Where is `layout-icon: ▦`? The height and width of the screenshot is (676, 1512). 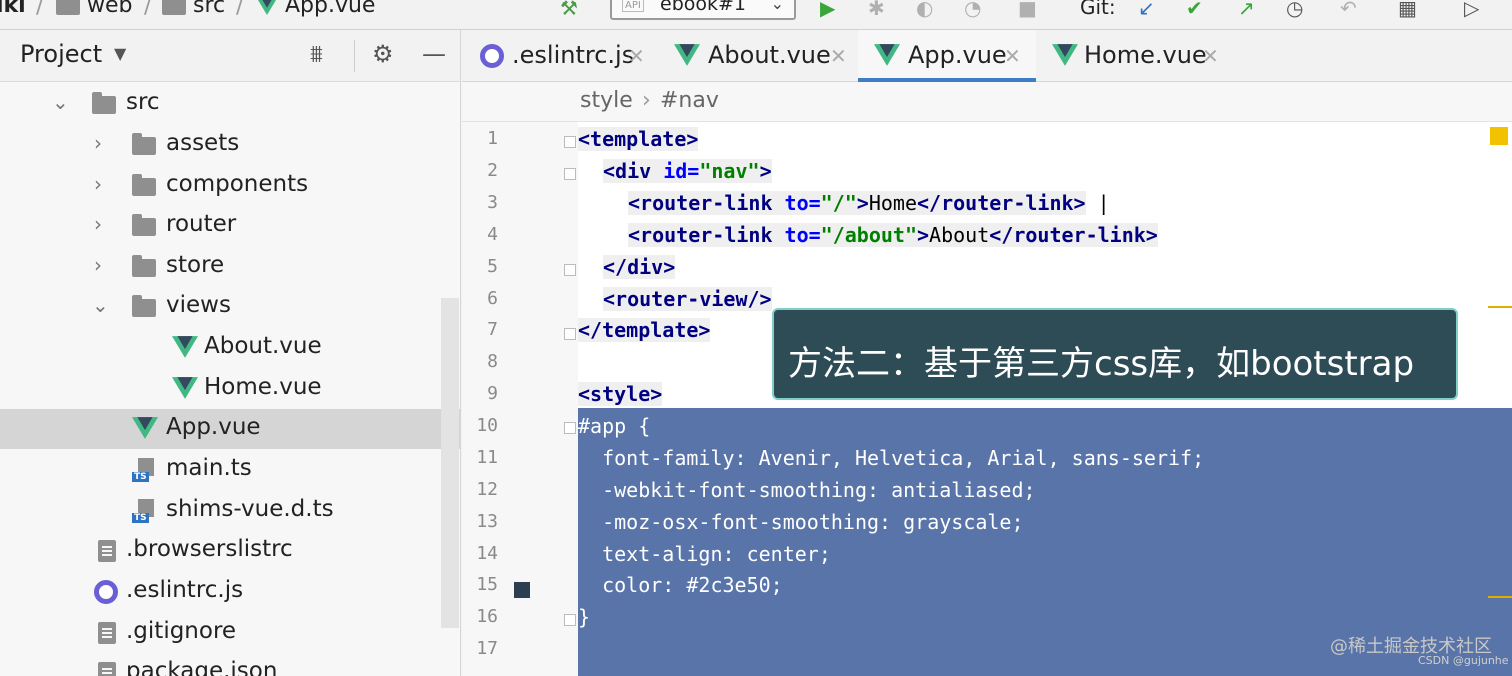
layout-icon: ▦ is located at coordinates (1407, 9).